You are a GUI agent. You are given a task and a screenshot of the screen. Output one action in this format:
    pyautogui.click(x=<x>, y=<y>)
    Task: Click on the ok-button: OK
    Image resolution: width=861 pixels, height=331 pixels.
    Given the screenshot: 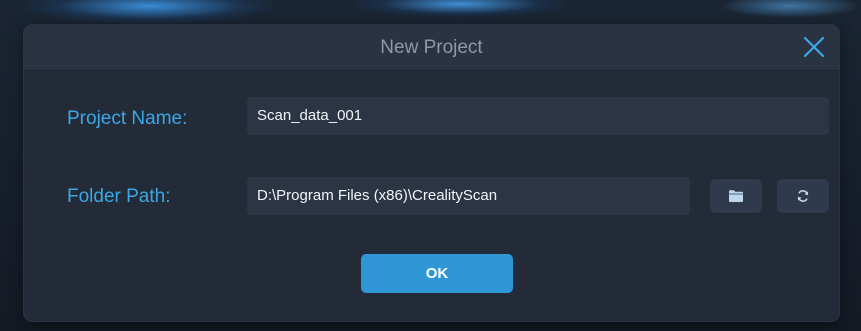 What is the action you would take?
    pyautogui.click(x=437, y=273)
    